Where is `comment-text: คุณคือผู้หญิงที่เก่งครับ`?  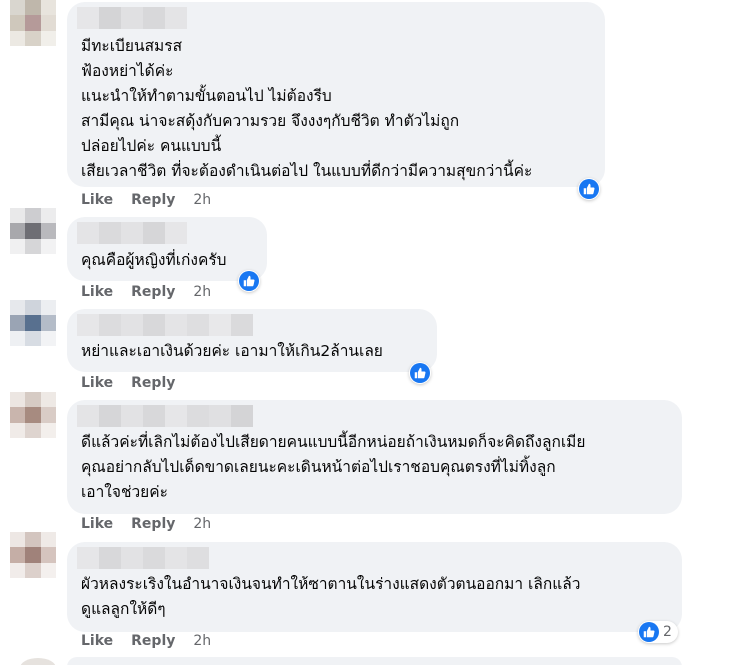 comment-text: คุณคือผู้หญิงที่เก่งครับ is located at coordinates (154, 260).